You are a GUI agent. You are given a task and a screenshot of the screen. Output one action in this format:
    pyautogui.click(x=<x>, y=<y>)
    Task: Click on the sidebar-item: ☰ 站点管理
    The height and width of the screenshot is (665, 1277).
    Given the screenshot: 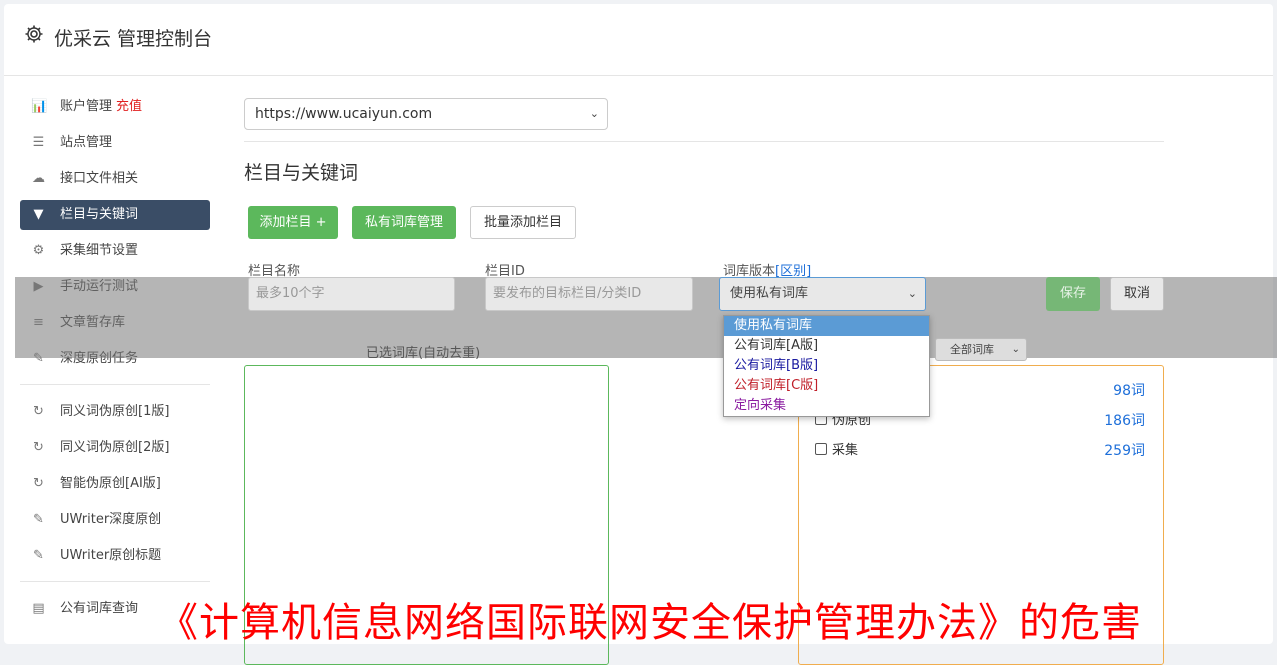 What is the action you would take?
    pyautogui.click(x=115, y=143)
    